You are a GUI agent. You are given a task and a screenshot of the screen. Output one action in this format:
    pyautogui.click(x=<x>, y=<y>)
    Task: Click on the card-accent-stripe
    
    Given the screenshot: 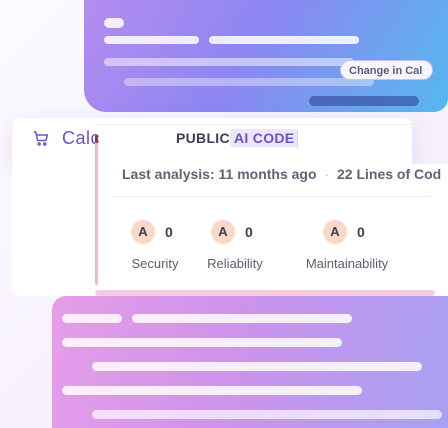 What is the action you would take?
    pyautogui.click(x=96, y=210)
    